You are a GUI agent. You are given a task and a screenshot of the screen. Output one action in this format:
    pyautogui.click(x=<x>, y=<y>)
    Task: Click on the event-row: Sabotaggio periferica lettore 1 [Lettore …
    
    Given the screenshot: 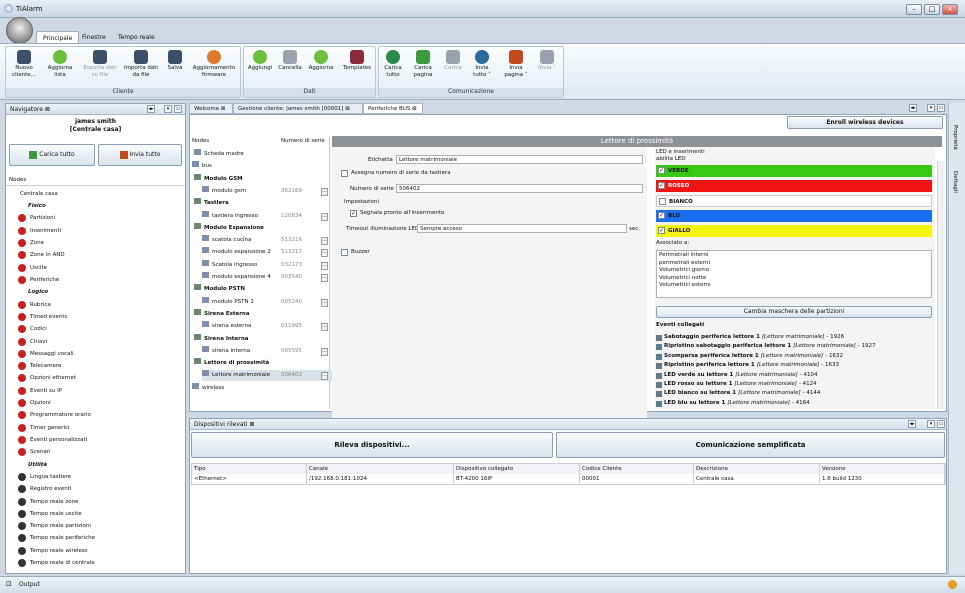 What is the action you would take?
    pyautogui.click(x=749, y=337)
    